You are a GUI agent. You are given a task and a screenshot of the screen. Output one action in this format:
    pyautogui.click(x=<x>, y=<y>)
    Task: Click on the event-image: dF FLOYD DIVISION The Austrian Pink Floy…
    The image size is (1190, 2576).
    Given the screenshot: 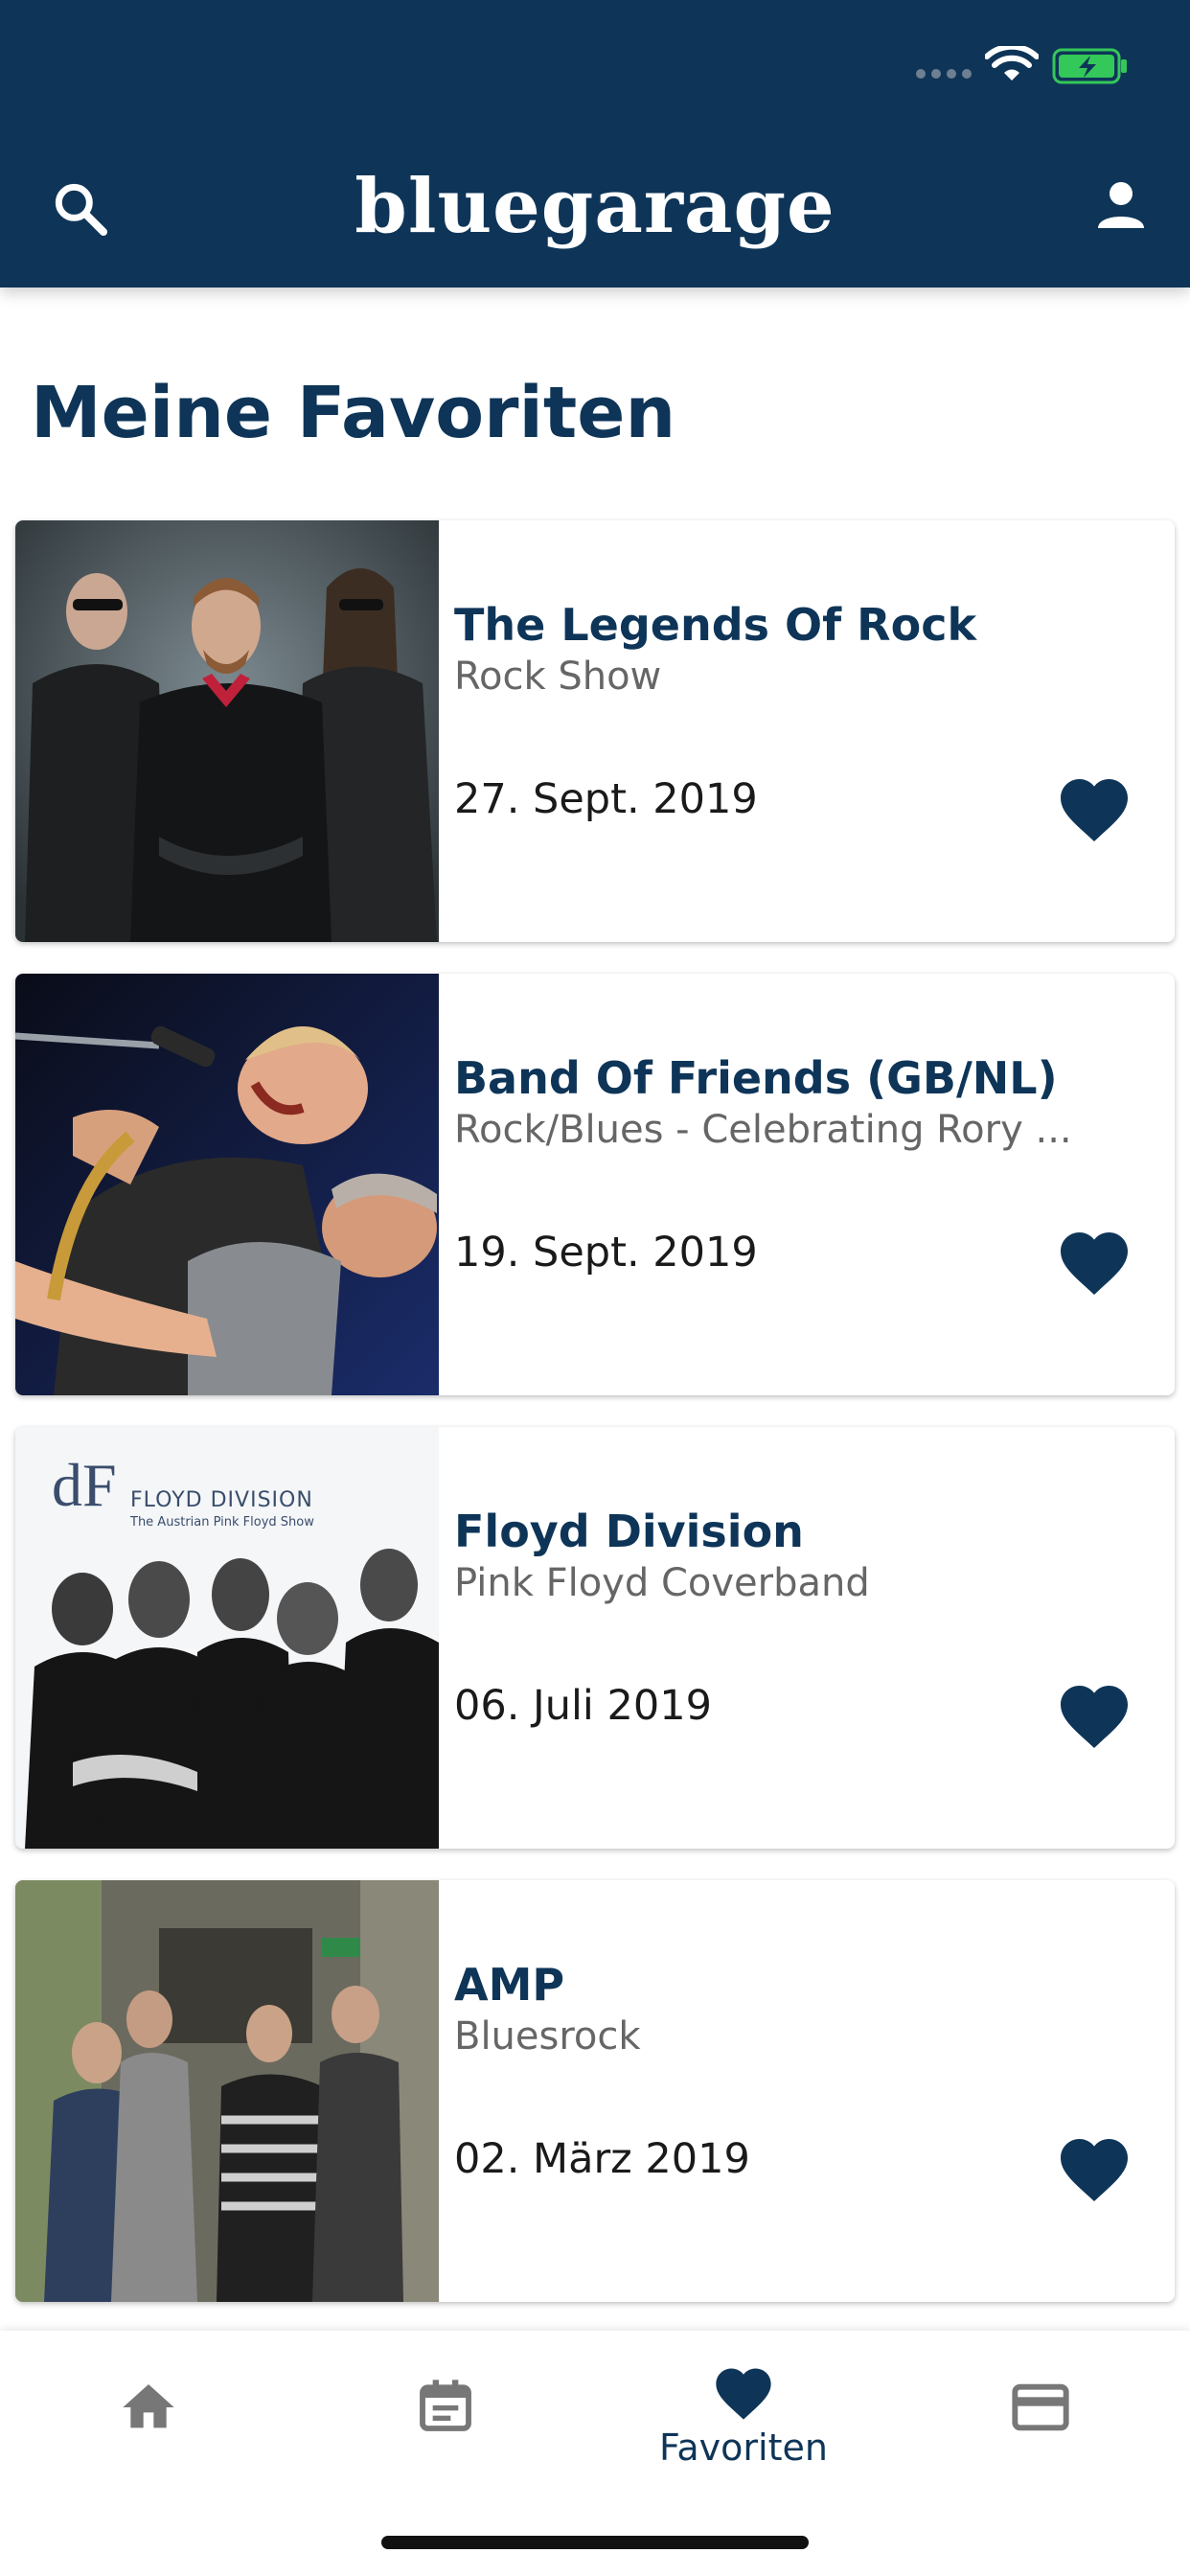 What is the action you would take?
    pyautogui.click(x=227, y=1638)
    